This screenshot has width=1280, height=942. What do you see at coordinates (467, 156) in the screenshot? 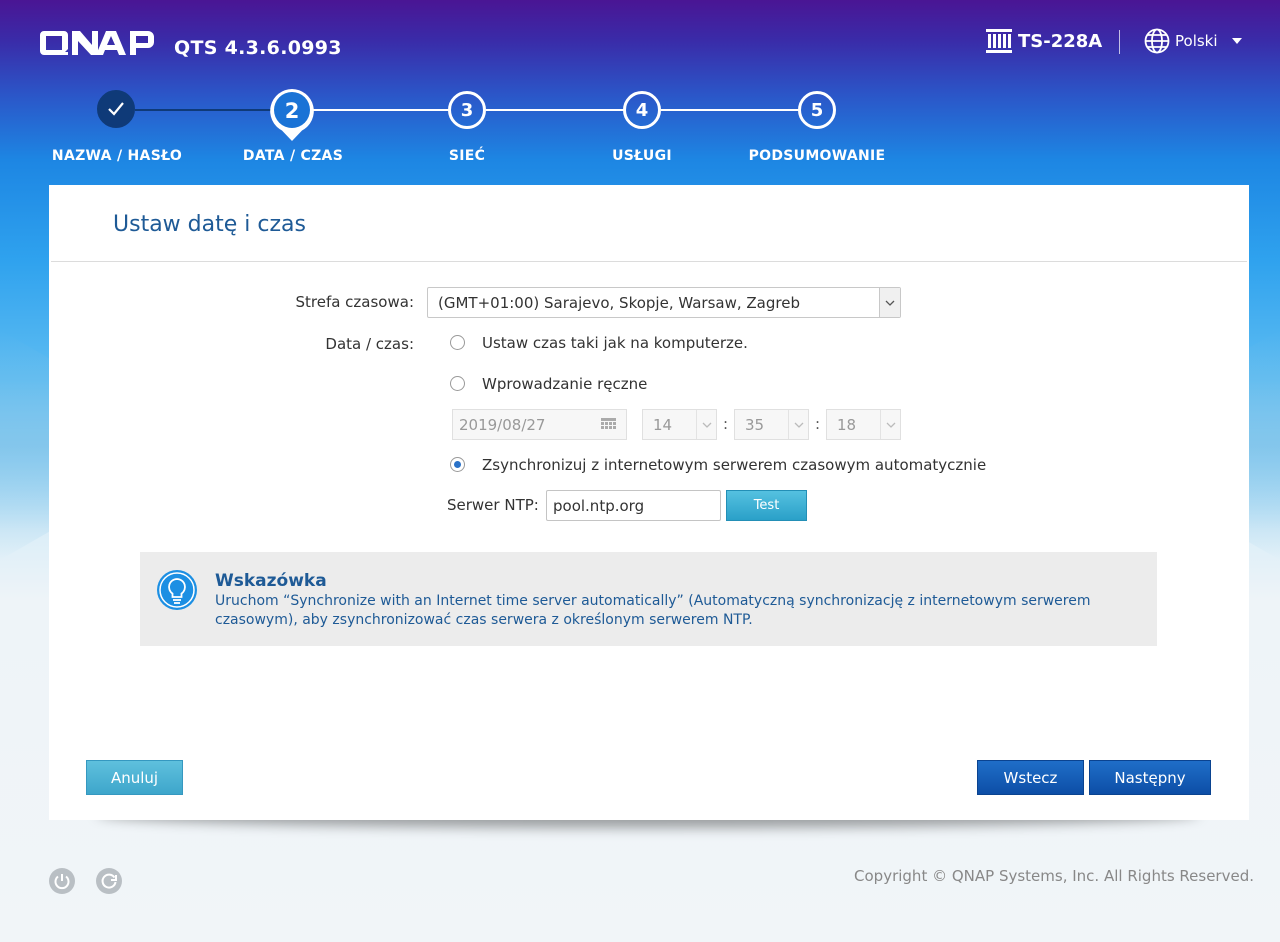
I see `step-3-label: SIEĆ` at bounding box center [467, 156].